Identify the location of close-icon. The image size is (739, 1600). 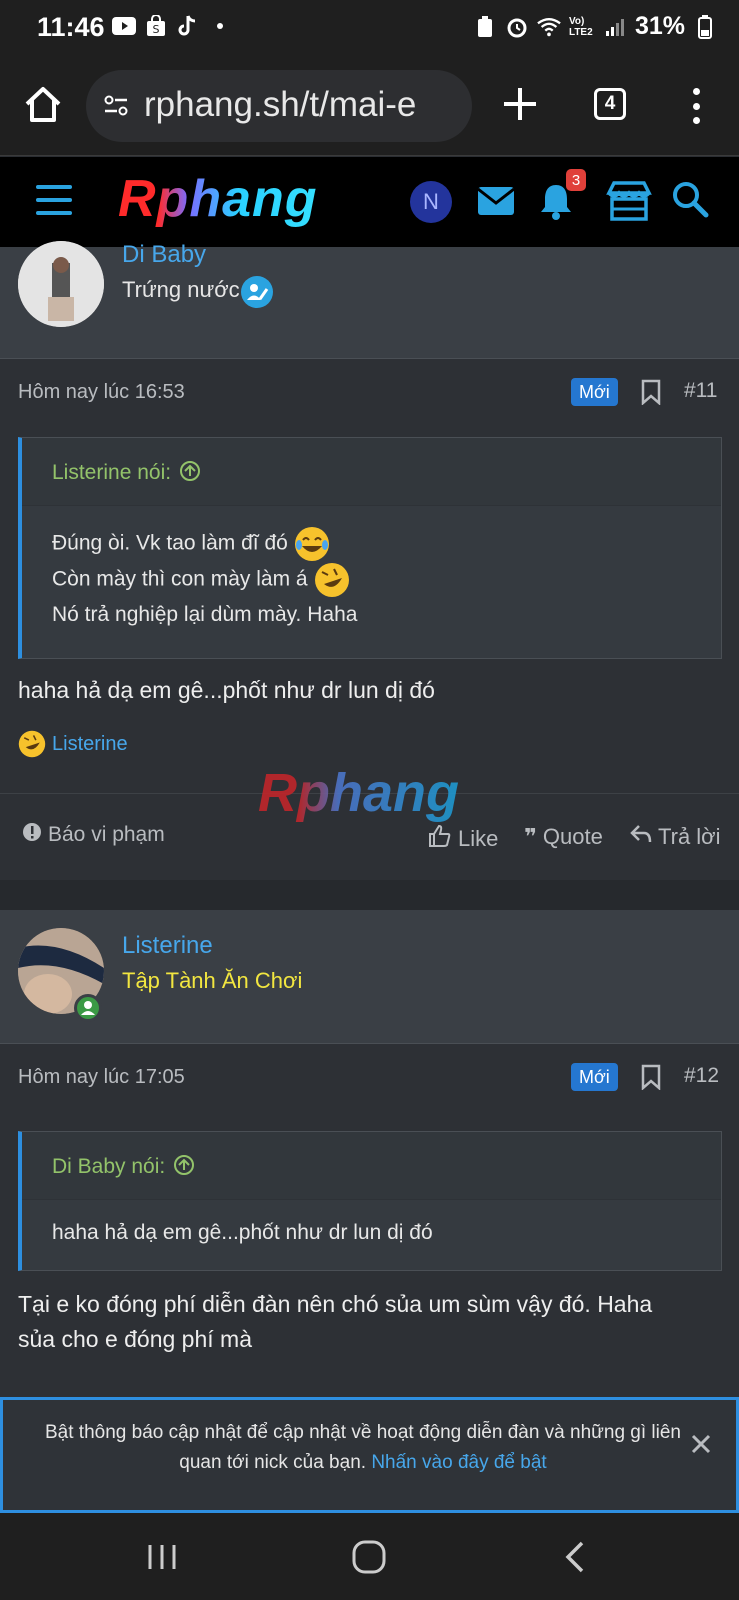
(701, 1444).